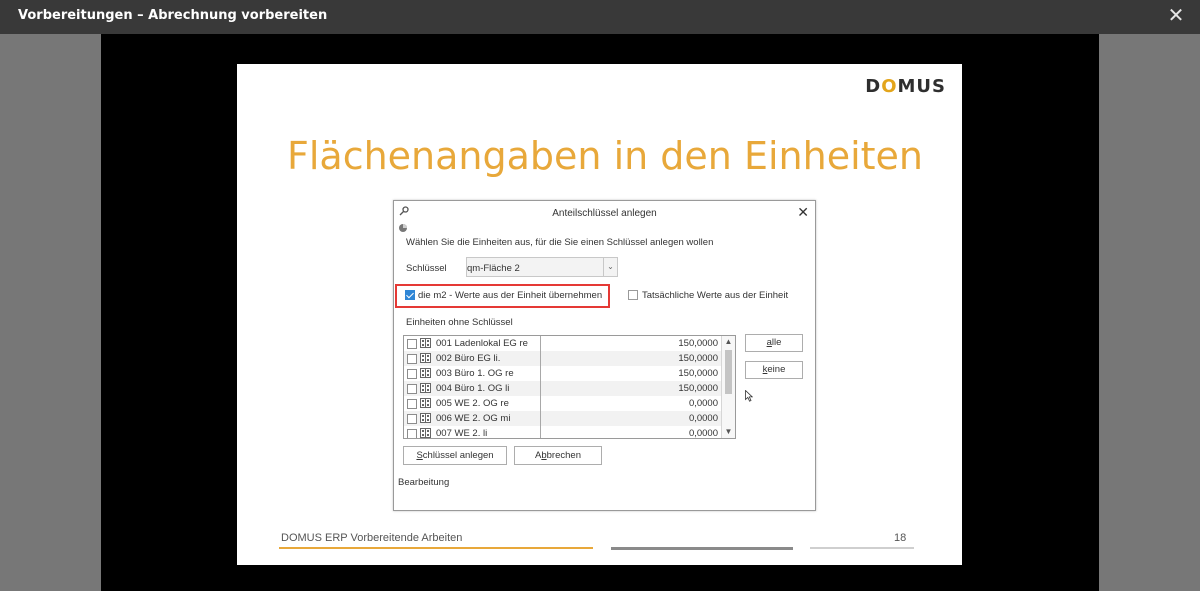 The width and height of the screenshot is (1200, 591). What do you see at coordinates (403, 228) in the screenshot?
I see `pie-chart-icon` at bounding box center [403, 228].